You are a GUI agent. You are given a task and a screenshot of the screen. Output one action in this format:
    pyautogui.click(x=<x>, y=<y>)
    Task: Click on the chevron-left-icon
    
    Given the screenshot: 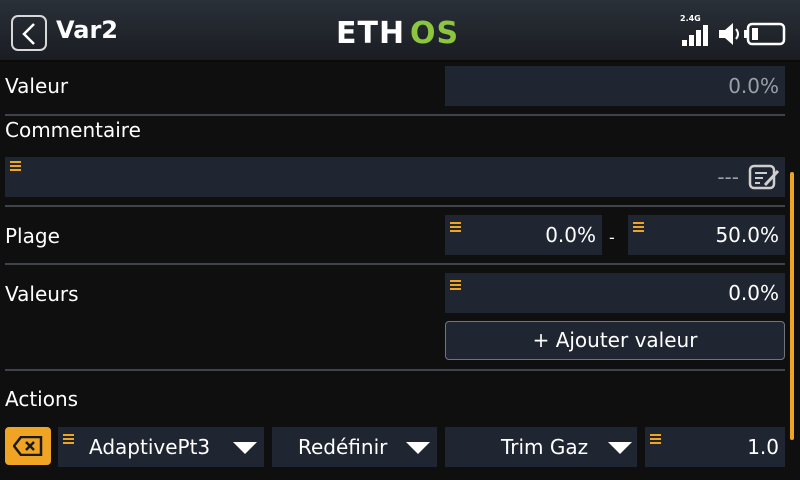 What is the action you would take?
    pyautogui.click(x=28, y=34)
    